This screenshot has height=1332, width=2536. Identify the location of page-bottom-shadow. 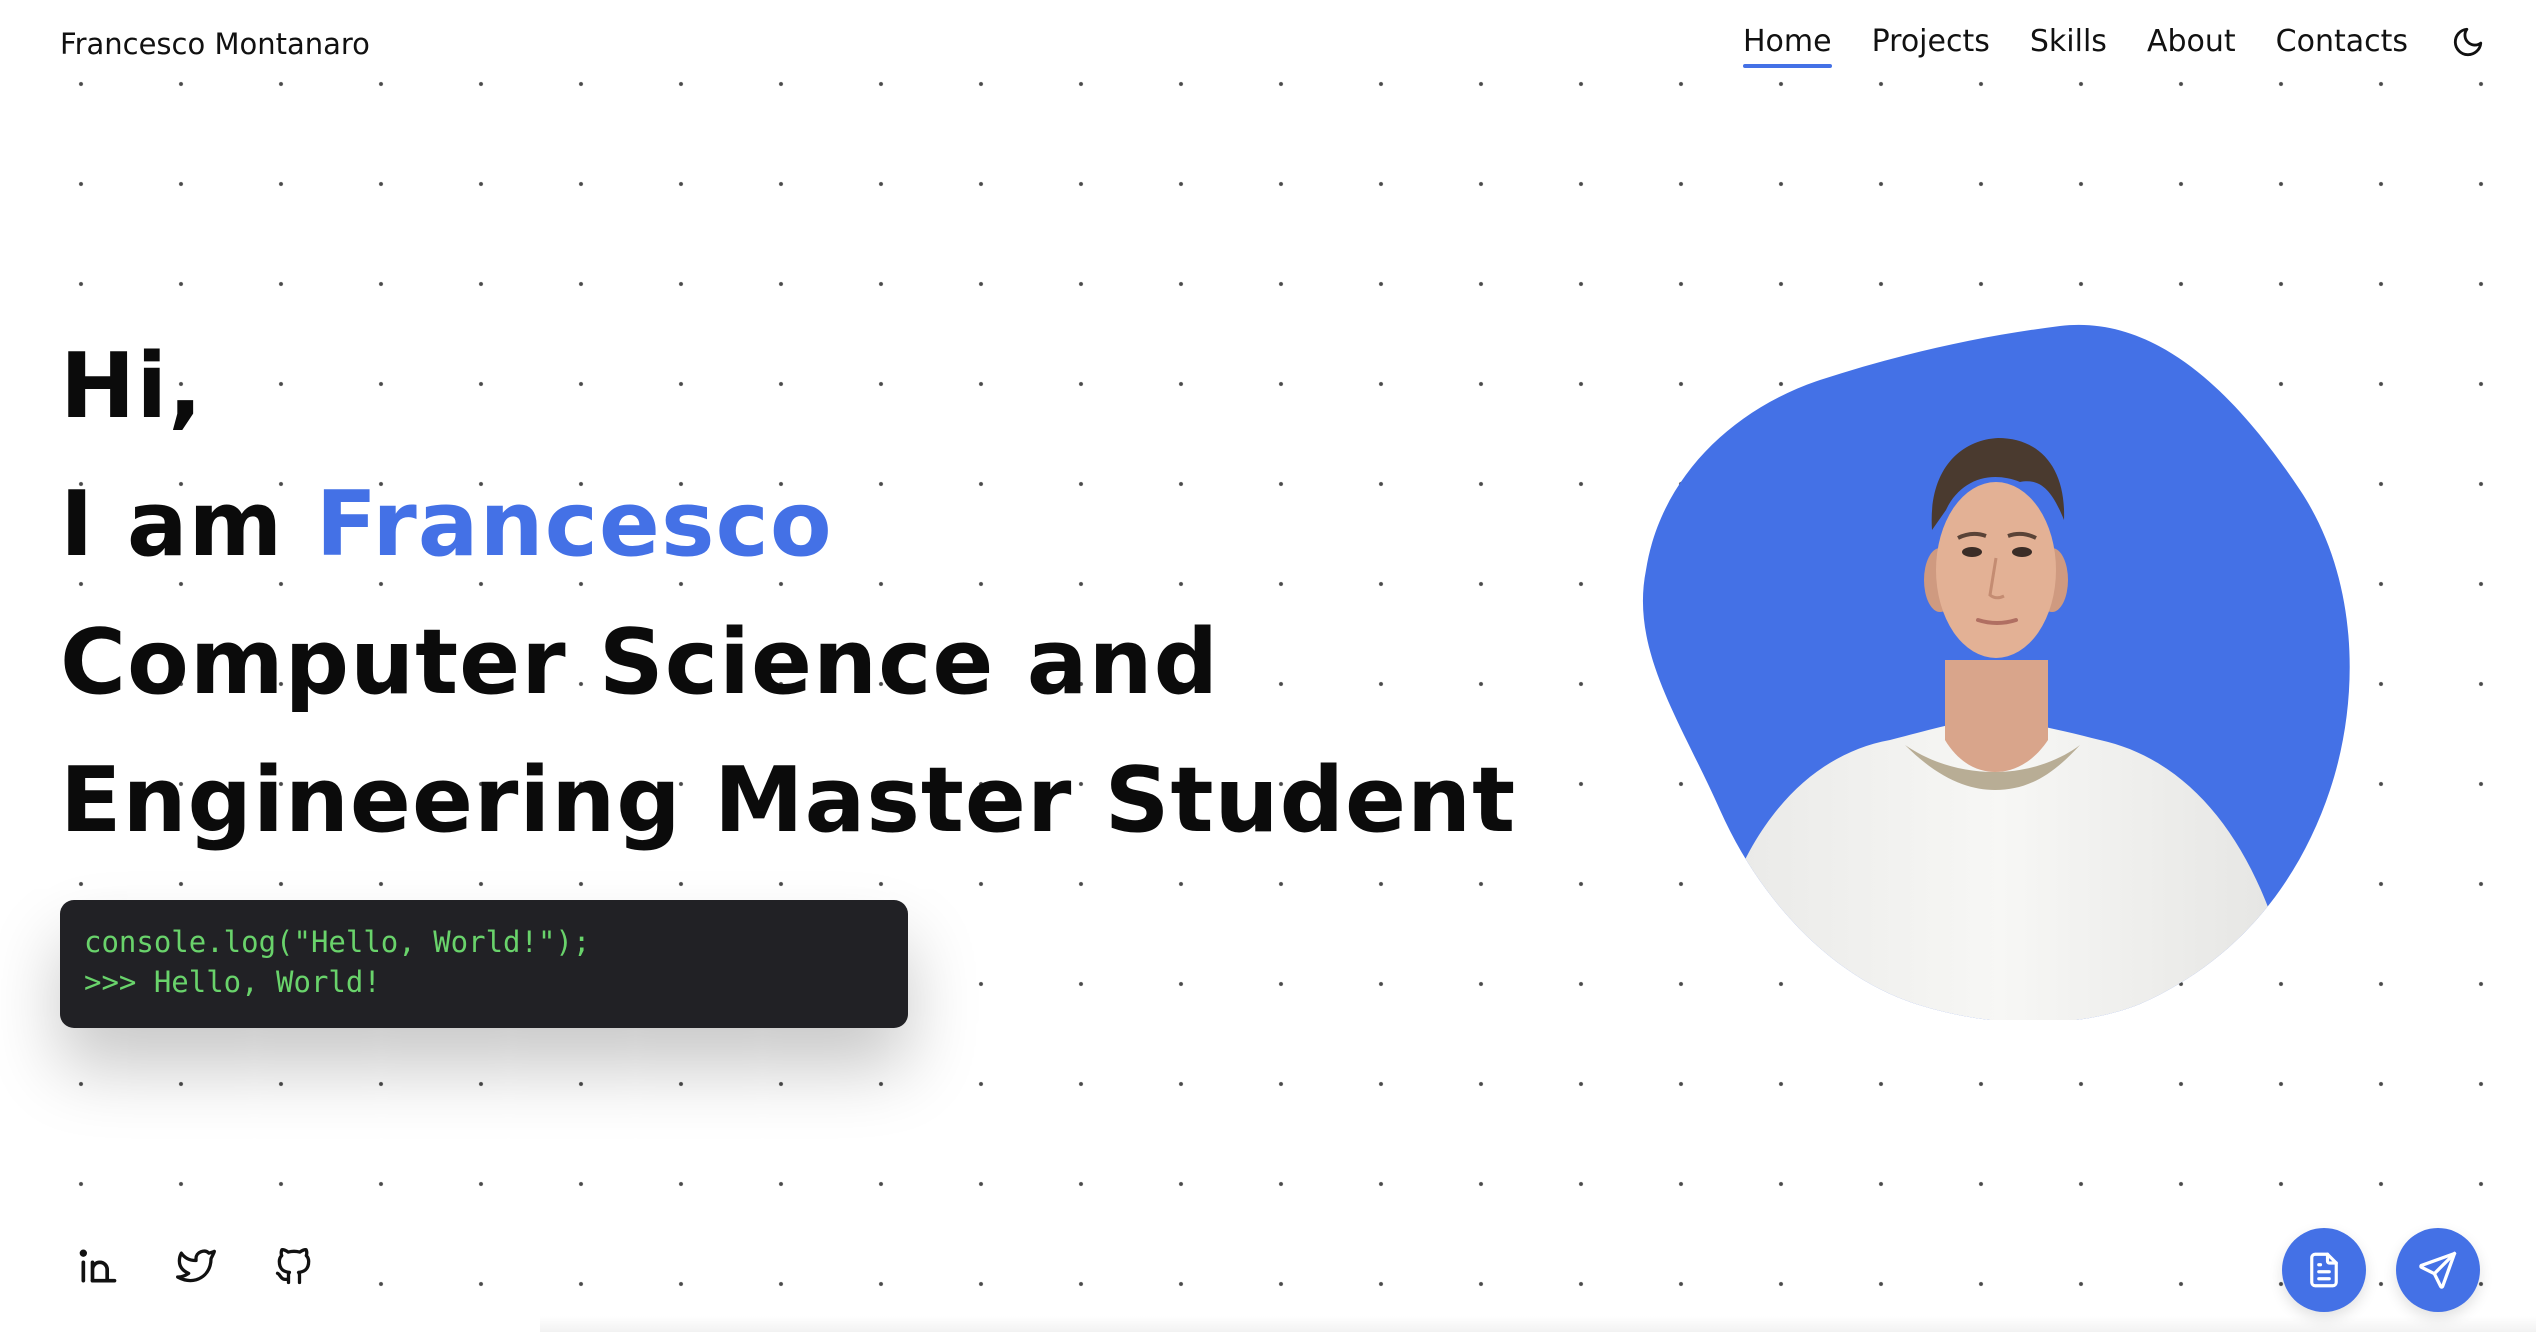
(1538, 1324).